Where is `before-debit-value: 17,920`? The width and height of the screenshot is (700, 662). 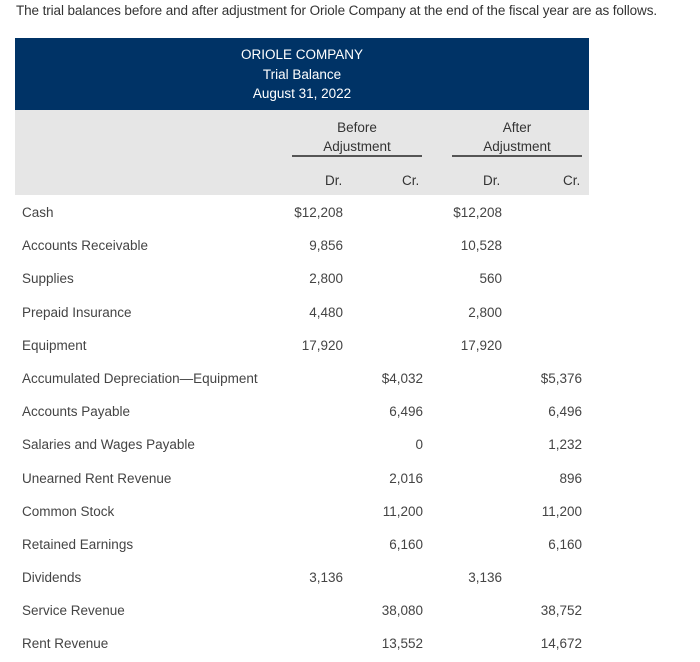 before-debit-value: 17,920 is located at coordinates (322, 345).